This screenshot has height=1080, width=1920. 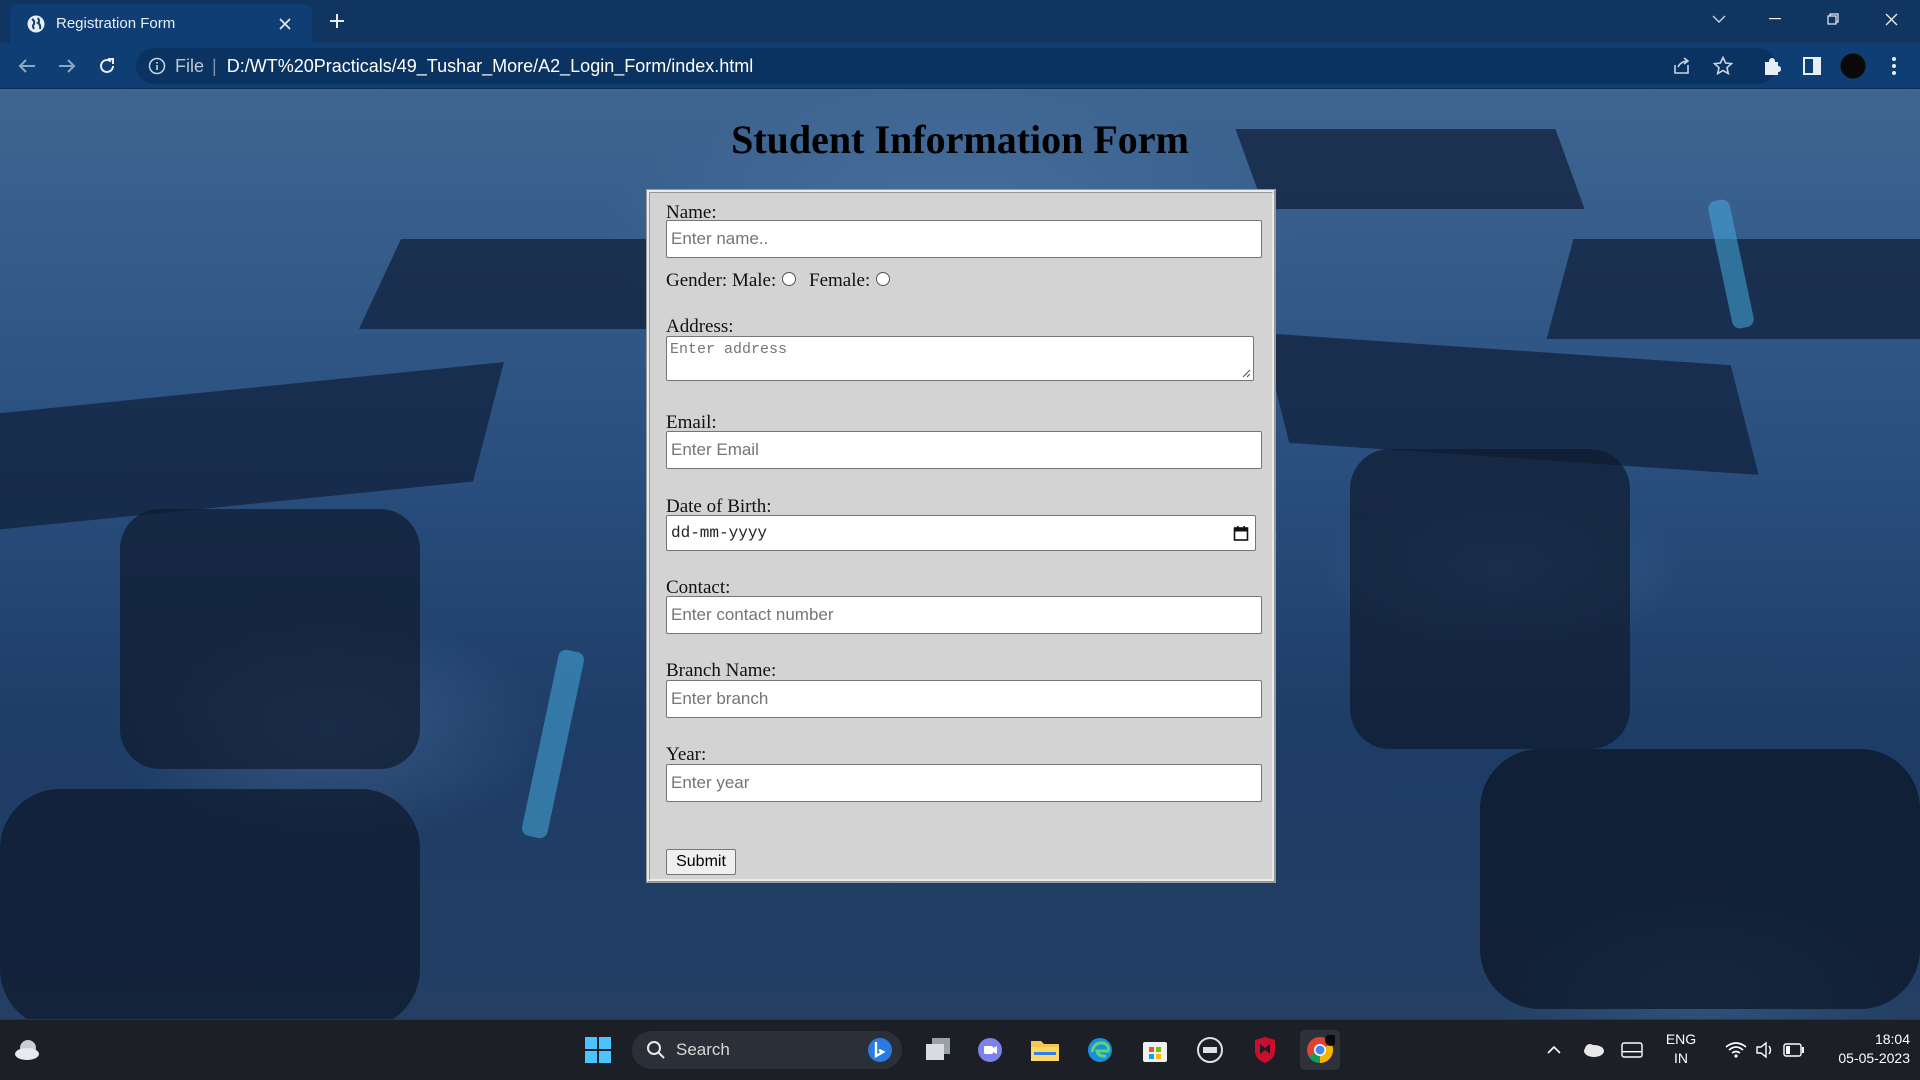 What do you see at coordinates (1874, 1058) in the screenshot?
I see `date-label: 05-05-2023` at bounding box center [1874, 1058].